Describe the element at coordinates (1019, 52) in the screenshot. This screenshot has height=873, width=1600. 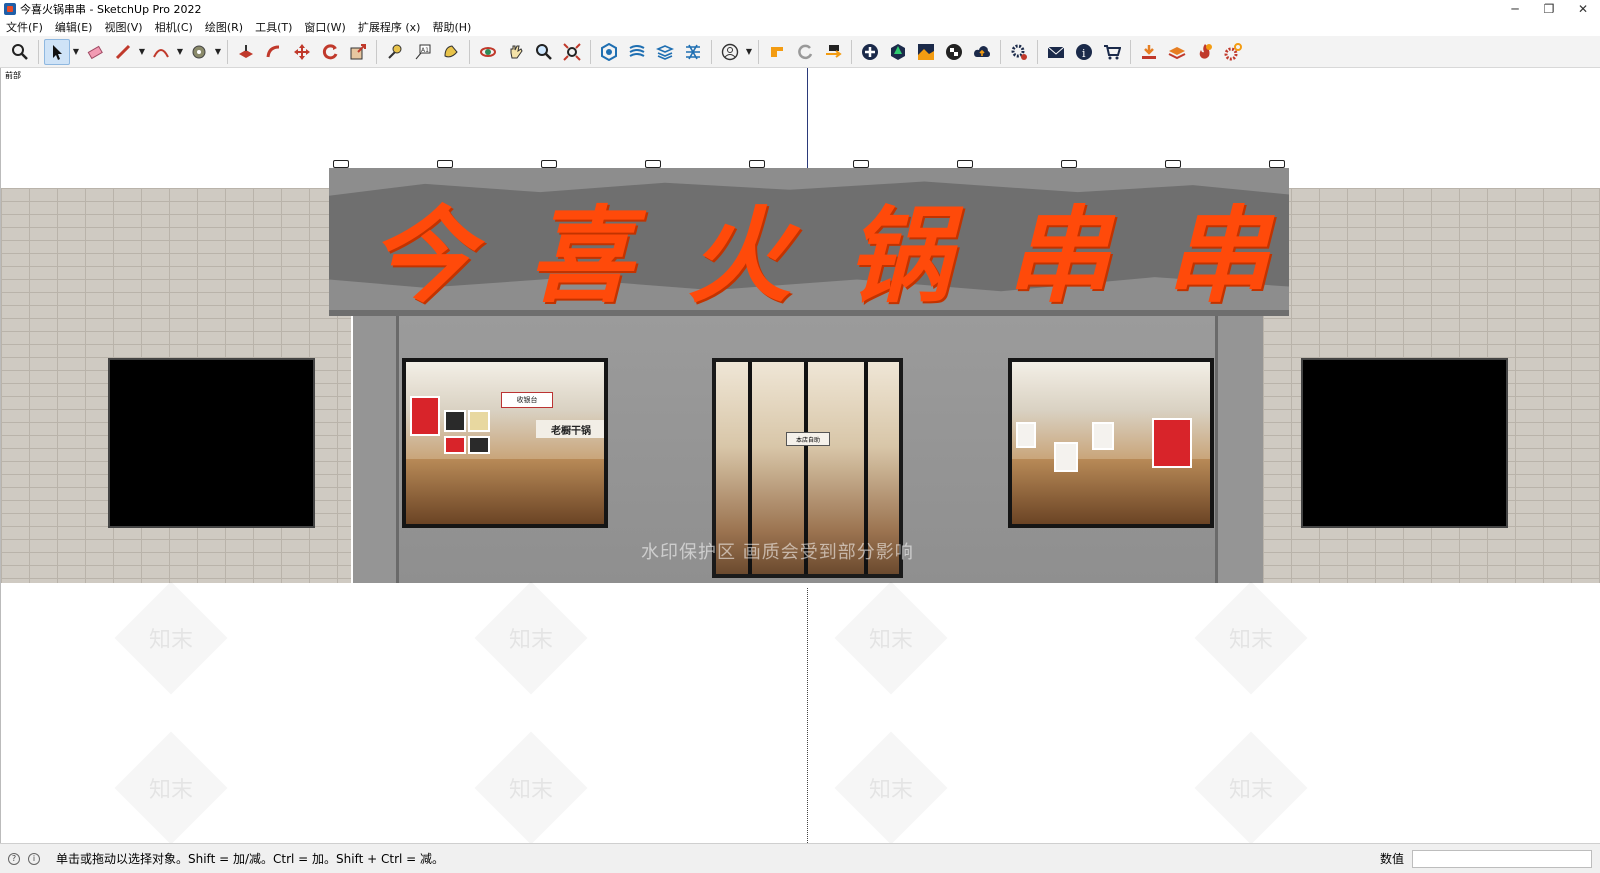
I see `settings-icon` at that location.